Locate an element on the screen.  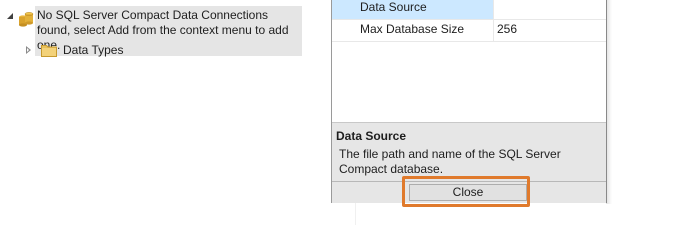
close-button: Close is located at coordinates (468, 192).